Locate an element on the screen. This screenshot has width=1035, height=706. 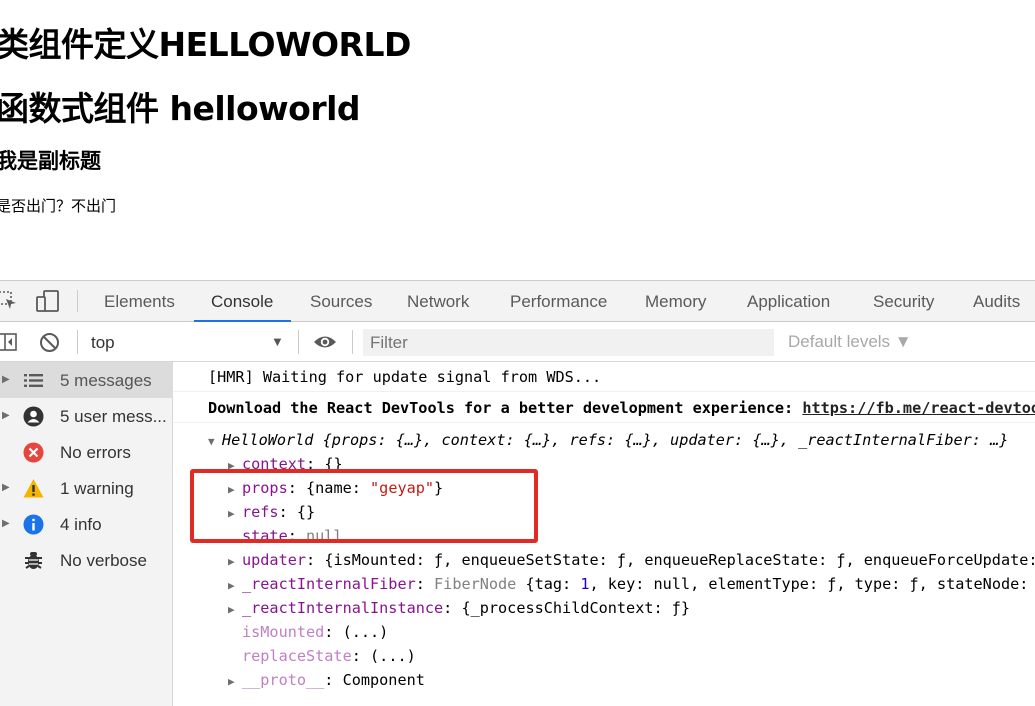
property-key: _reactInternalFiber is located at coordinates (329, 584).